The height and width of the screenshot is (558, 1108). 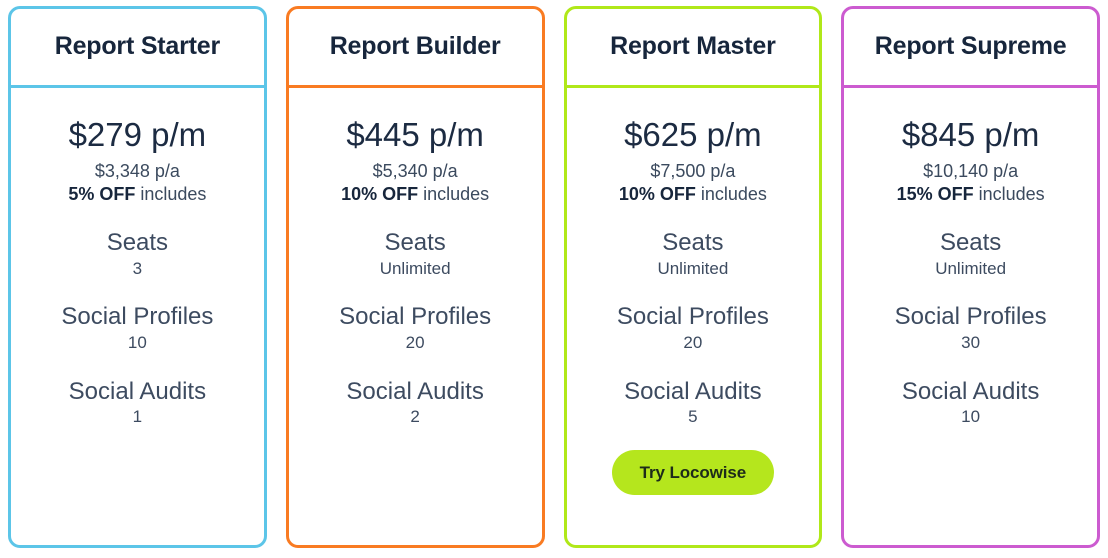 I want to click on plan-feature: Social Profiles 30, so click(x=970, y=328).